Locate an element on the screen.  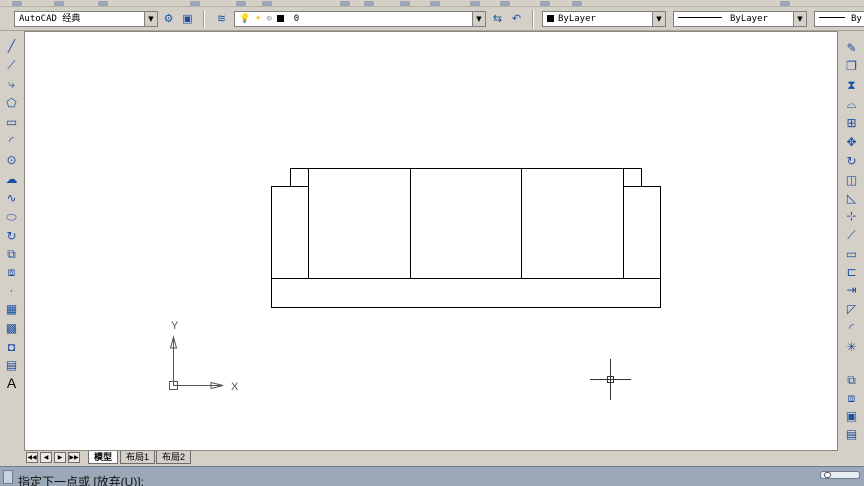
draworder-under-icon: ▤ is located at coordinates (851, 434).